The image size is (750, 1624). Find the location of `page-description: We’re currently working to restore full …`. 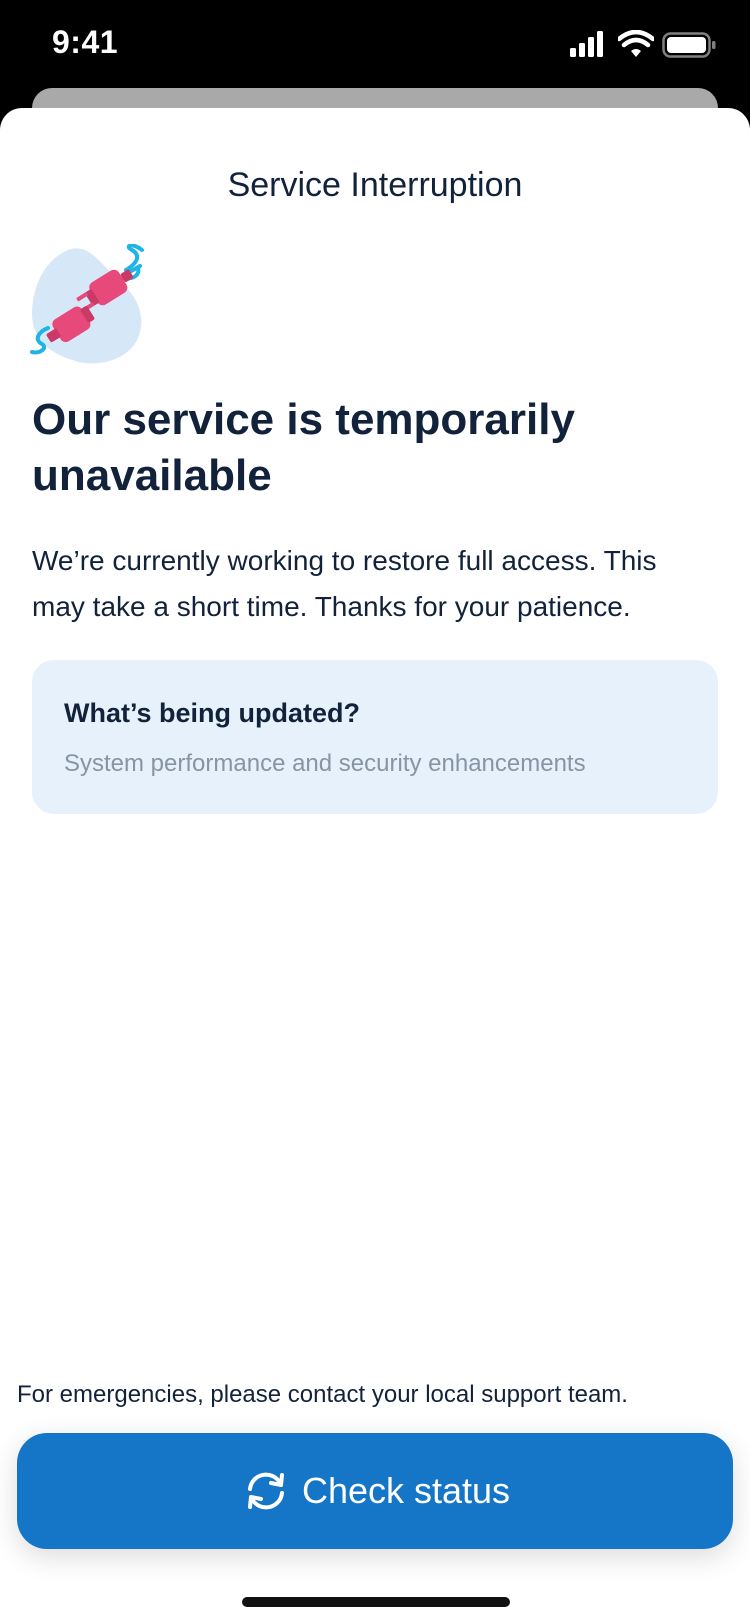

page-description: We’re currently working to restore full … is located at coordinates (344, 583).